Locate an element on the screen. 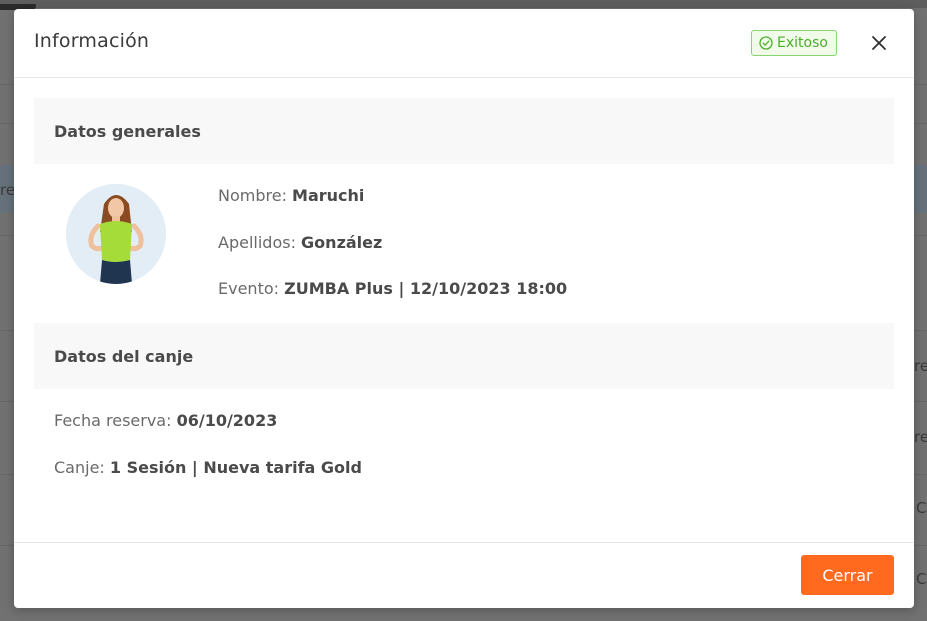 The height and width of the screenshot is (621, 927). canje-line: Canje: 1 Sesión | Nueva tarifa Gold is located at coordinates (208, 467).